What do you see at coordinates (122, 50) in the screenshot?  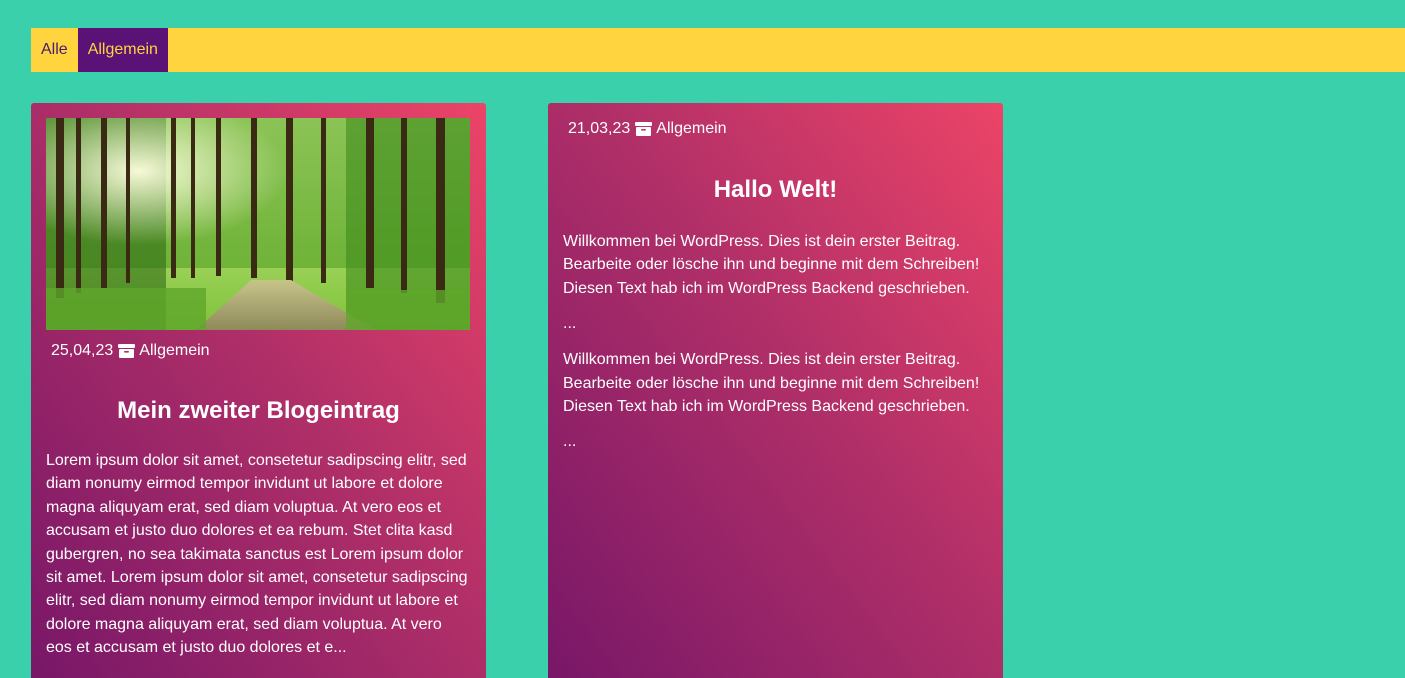 I see `filter-allgemein-button: Allgemein` at bounding box center [122, 50].